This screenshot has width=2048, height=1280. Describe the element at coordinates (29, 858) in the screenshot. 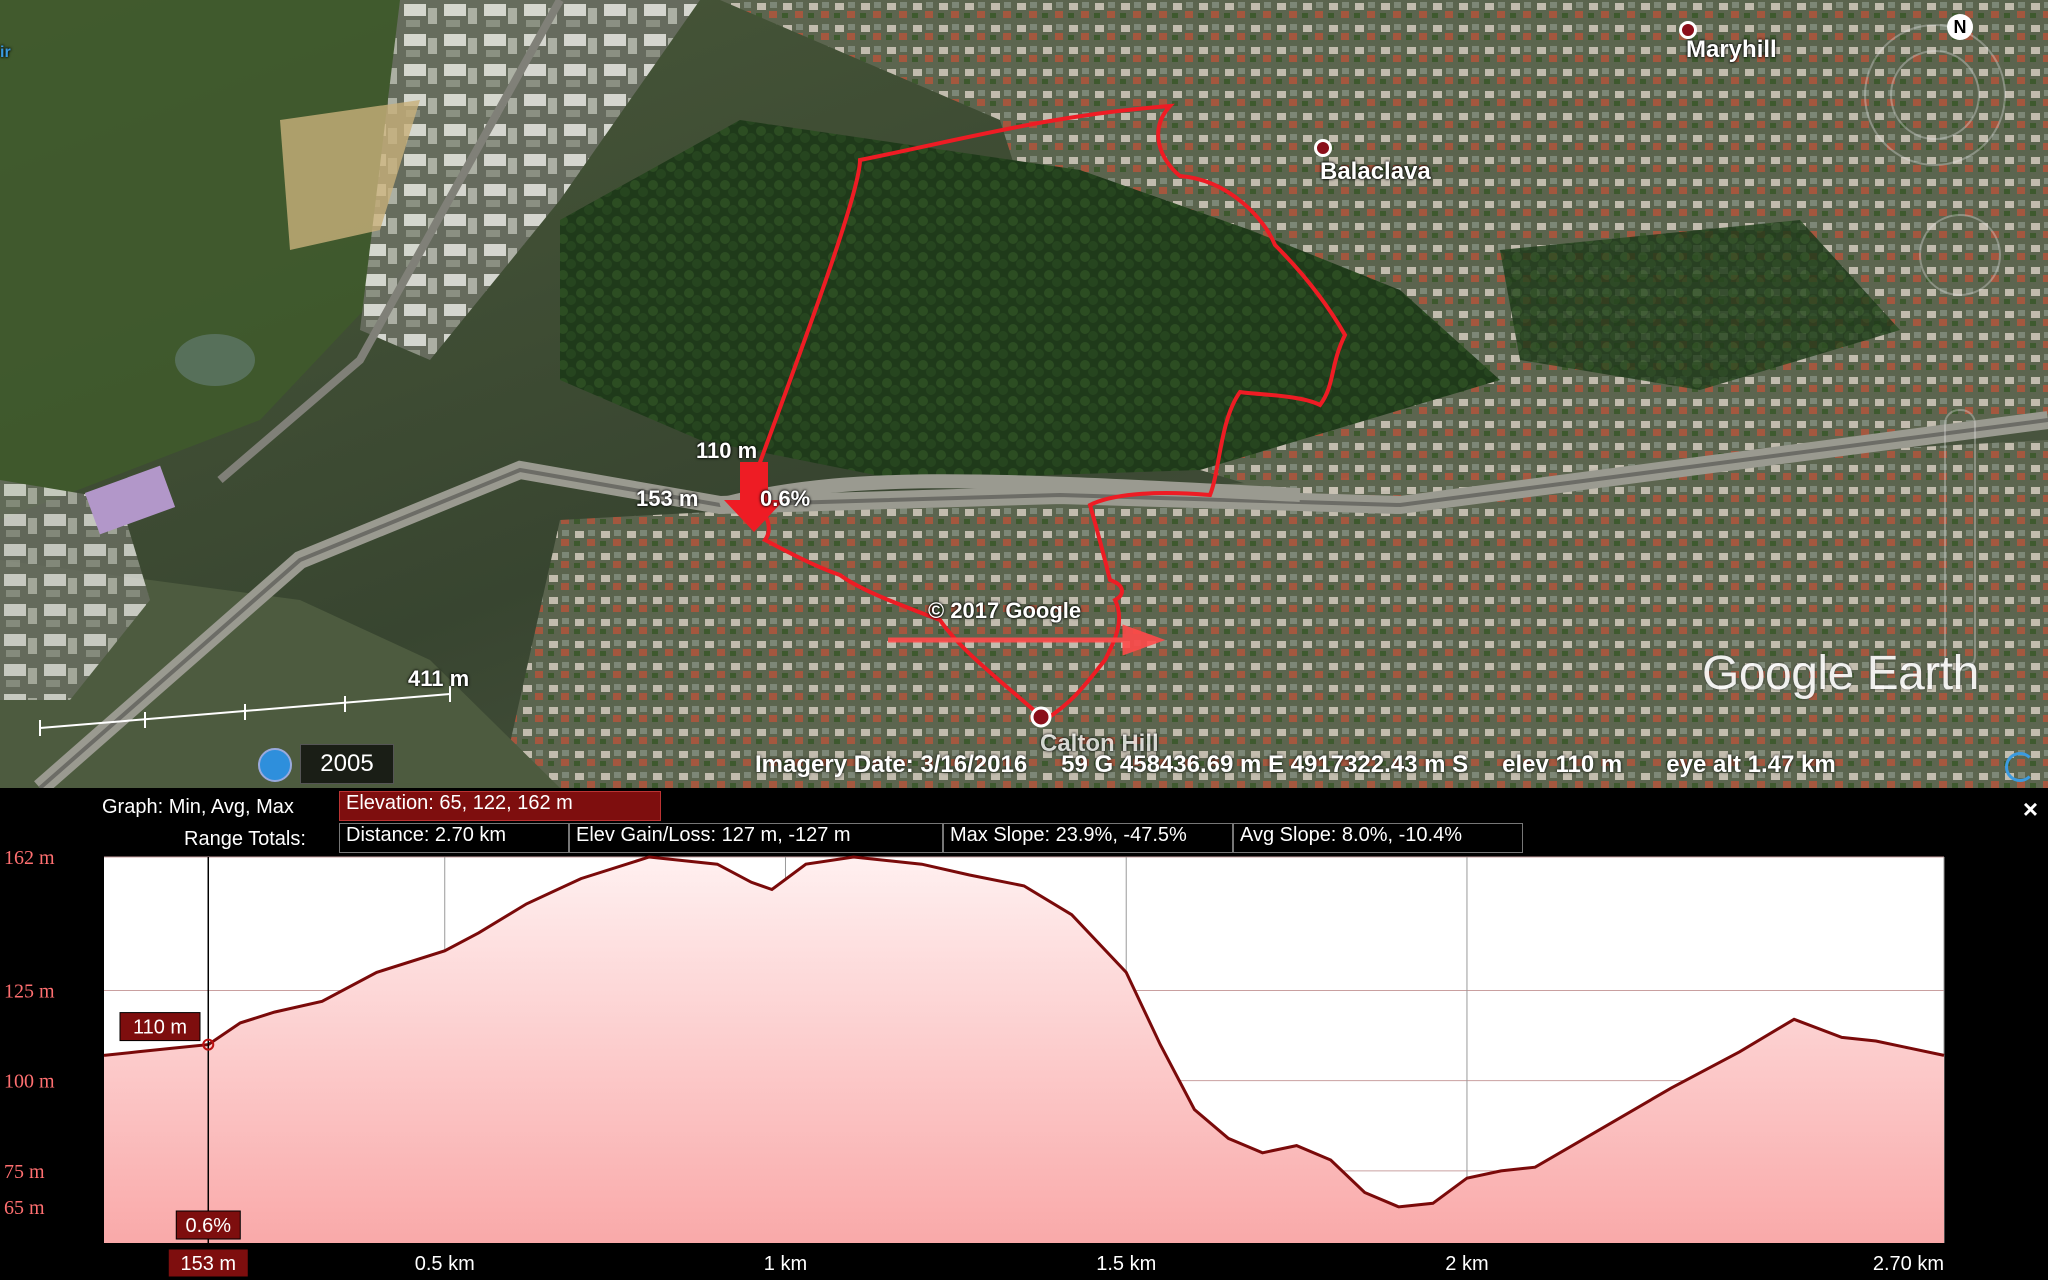

I see `y-tick-label: 162 m` at that location.